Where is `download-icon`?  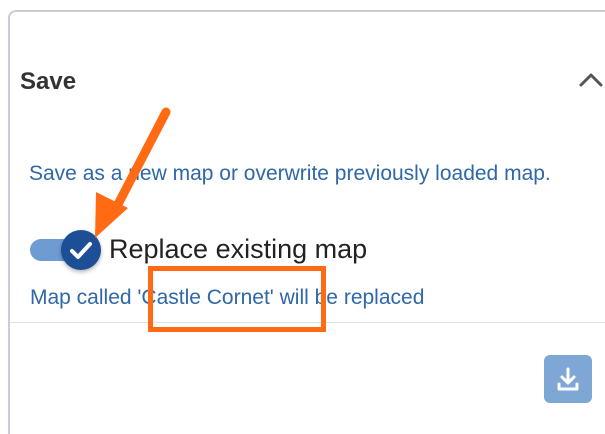 download-icon is located at coordinates (568, 379).